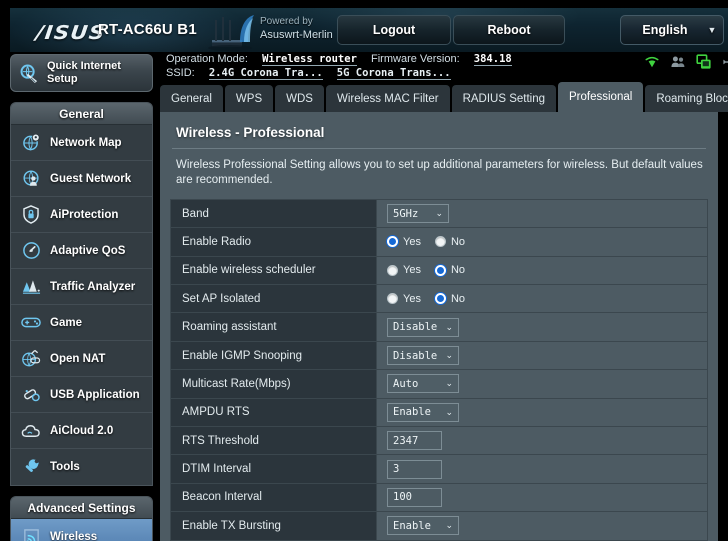  Describe the element at coordinates (66, 322) in the screenshot. I see `sidebar-item-label: Game` at that location.